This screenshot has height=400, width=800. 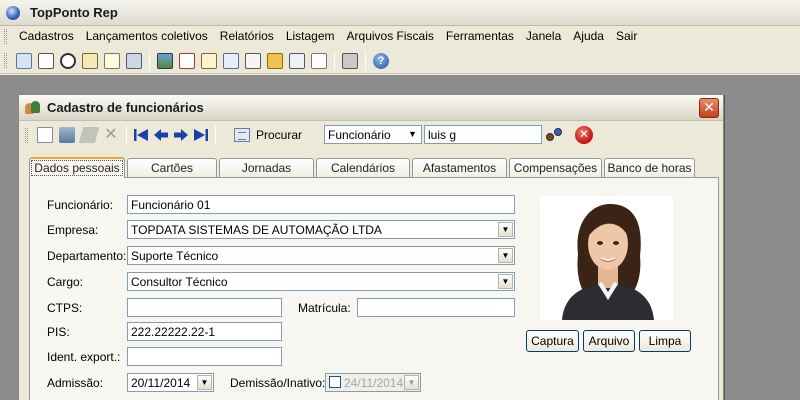 I want to click on cargo-label: Cargo:, so click(x=65, y=282).